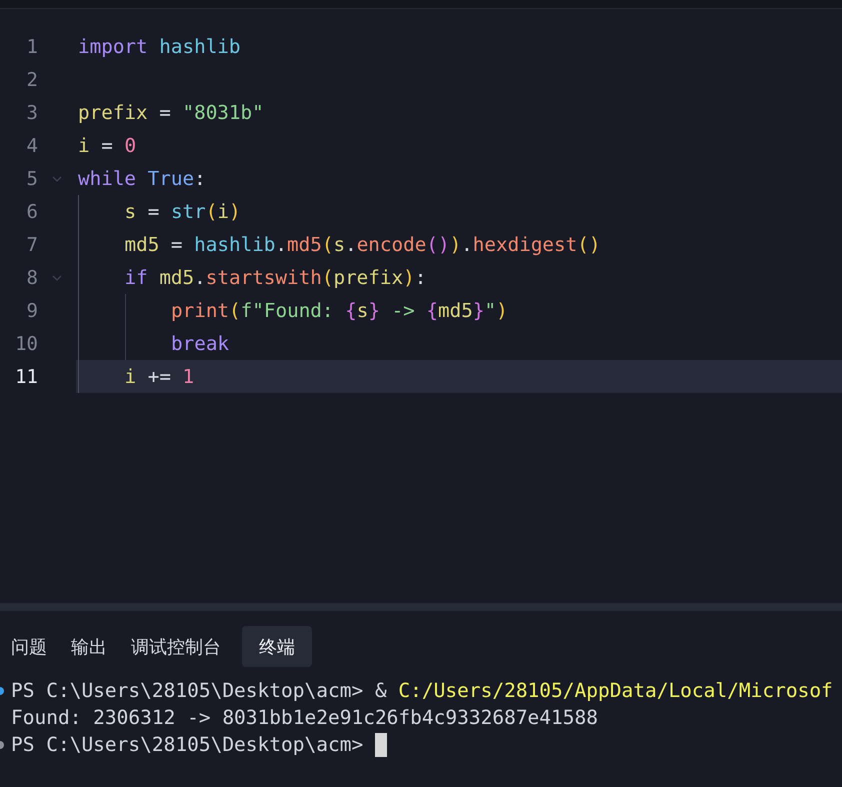 The width and height of the screenshot is (842, 787). I want to click on panel-tab: 问题, so click(29, 646).